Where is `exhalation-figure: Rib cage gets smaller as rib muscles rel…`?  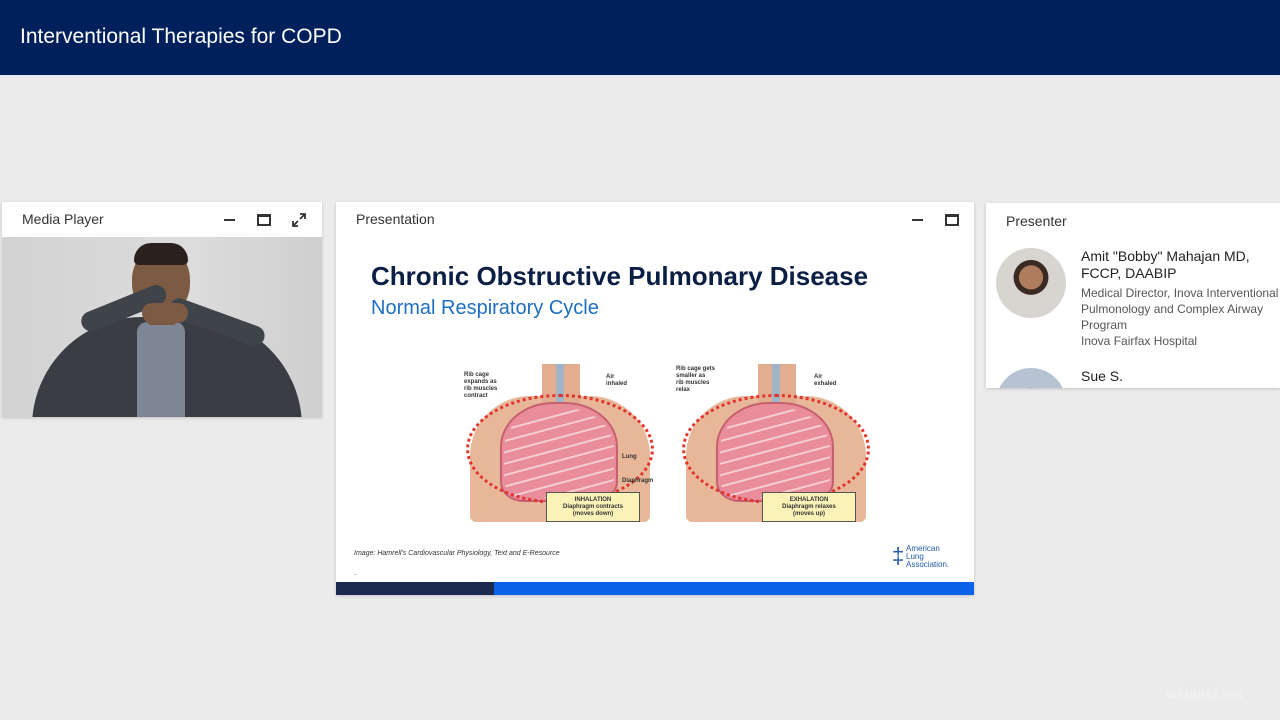
exhalation-figure: Rib cage gets smaller as rib muscles rel… is located at coordinates (776, 443).